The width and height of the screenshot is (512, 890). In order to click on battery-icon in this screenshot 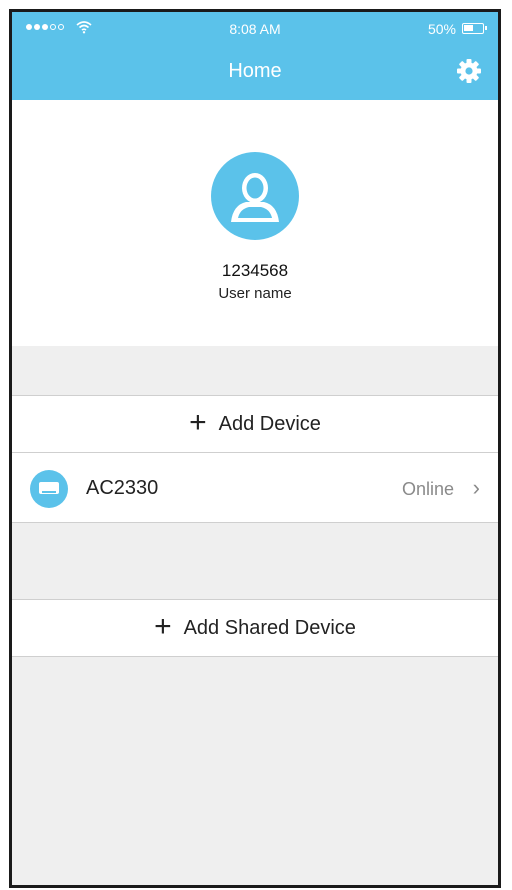, I will do `click(474, 28)`.